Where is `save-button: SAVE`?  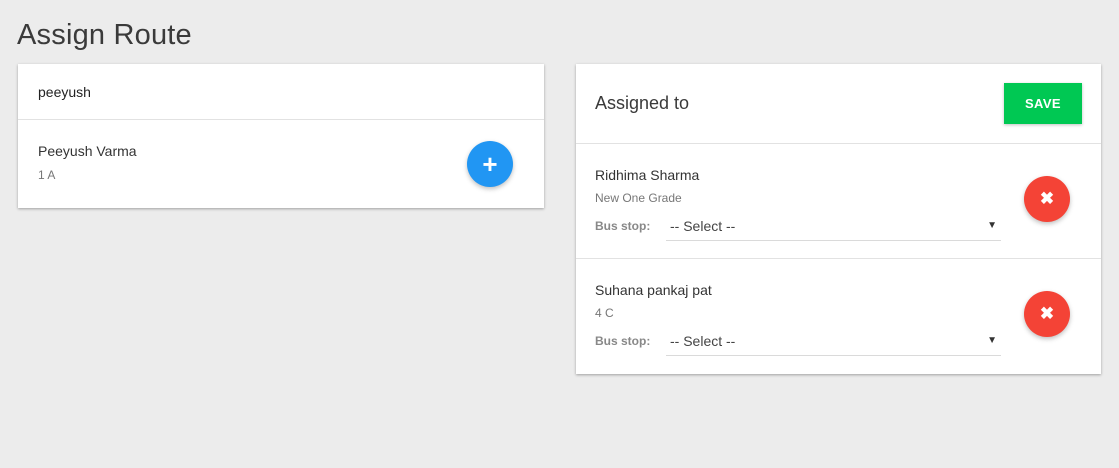 save-button: SAVE is located at coordinates (1043, 103).